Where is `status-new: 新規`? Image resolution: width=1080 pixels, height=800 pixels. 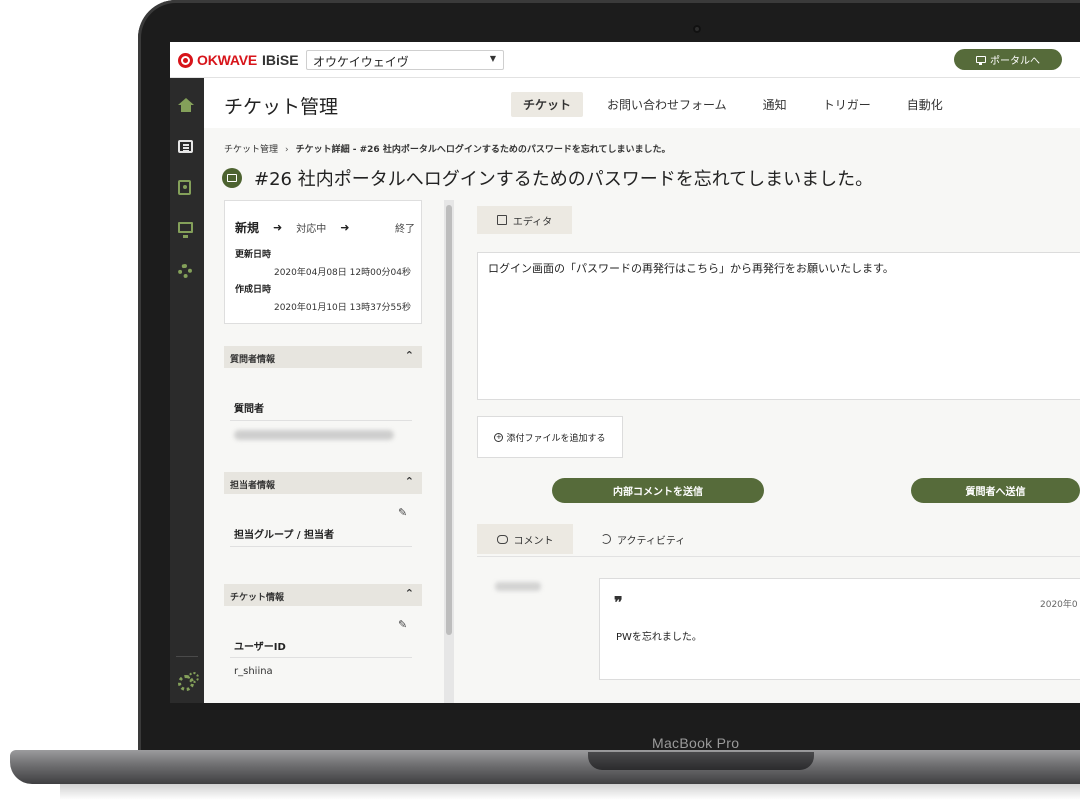 status-new: 新規 is located at coordinates (247, 227).